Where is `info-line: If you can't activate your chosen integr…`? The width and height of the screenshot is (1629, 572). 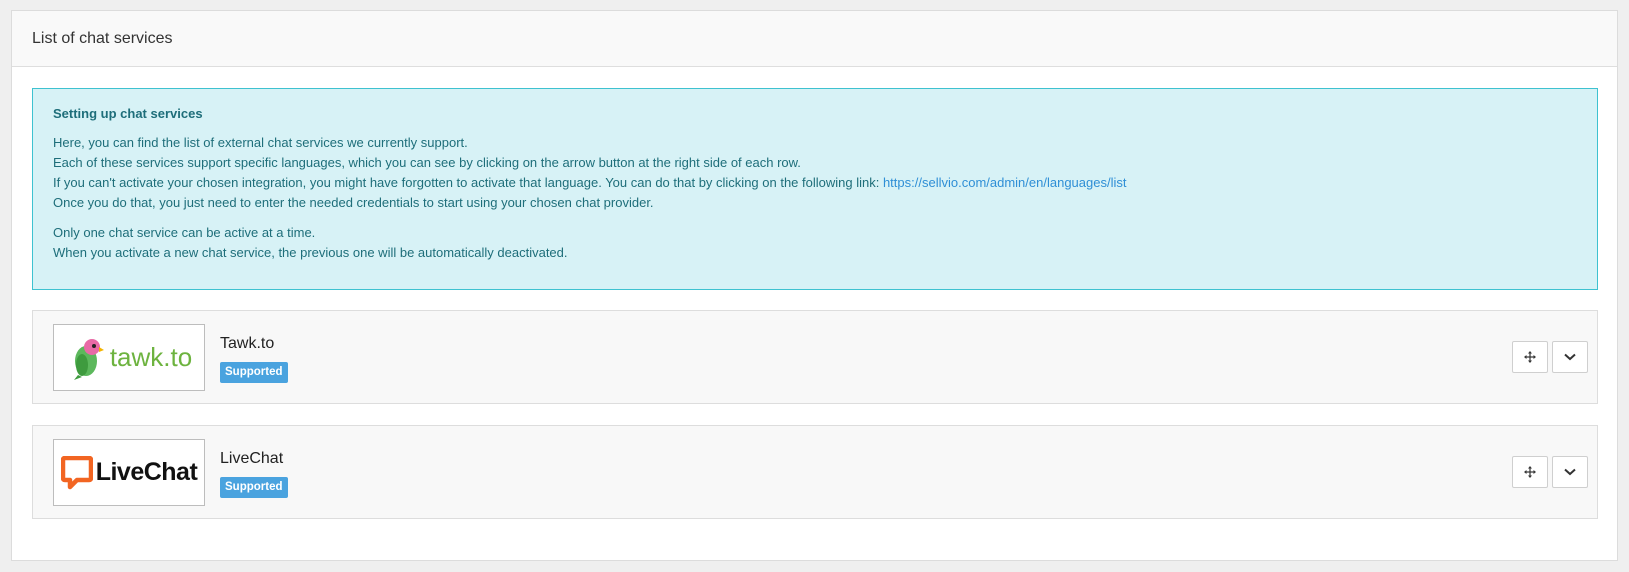 info-line: If you can't activate your chosen integr… is located at coordinates (815, 183).